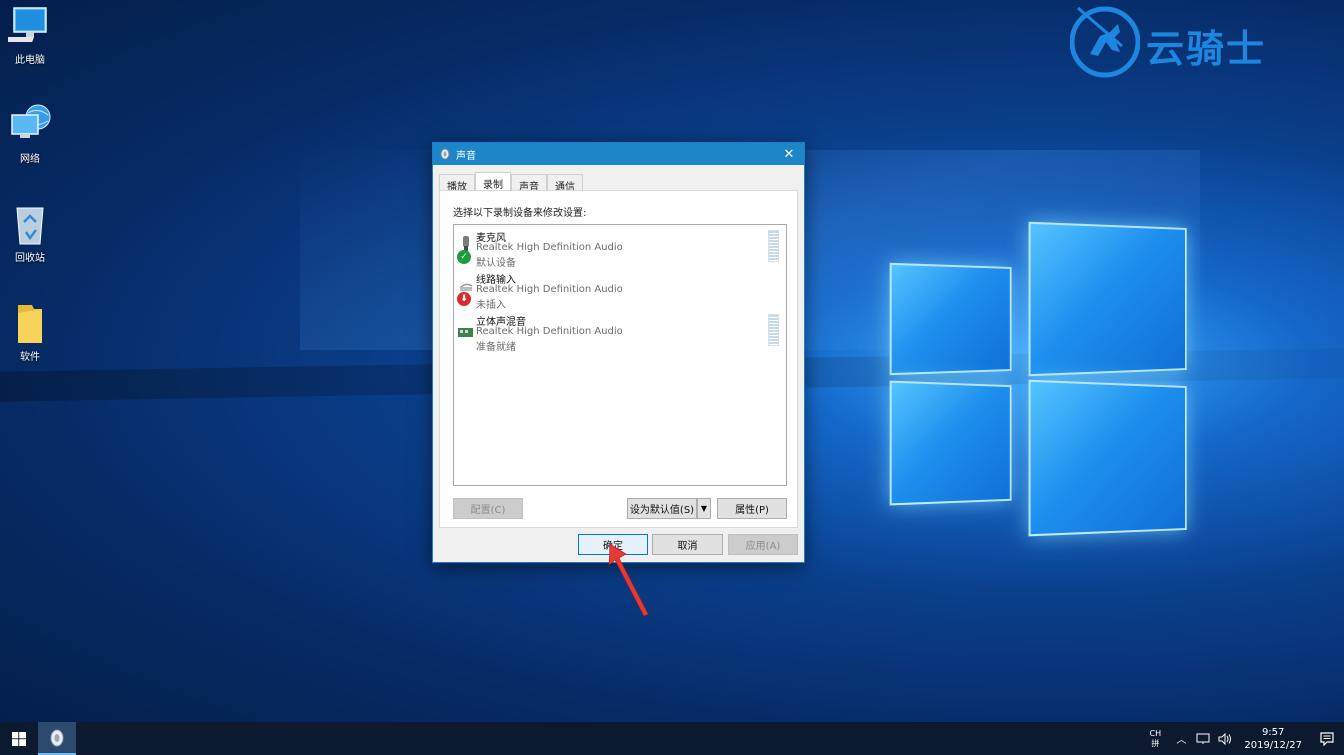 The width and height of the screenshot is (1344, 755). I want to click on desktop-icon-recycle-bin: 回收站, so click(30, 233).